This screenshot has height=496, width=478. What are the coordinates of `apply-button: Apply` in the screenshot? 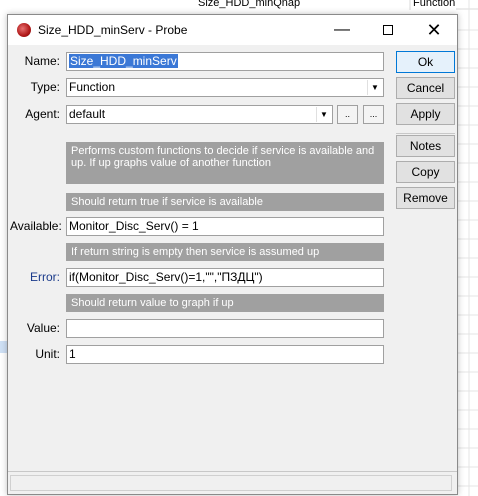 It's located at (425, 114).